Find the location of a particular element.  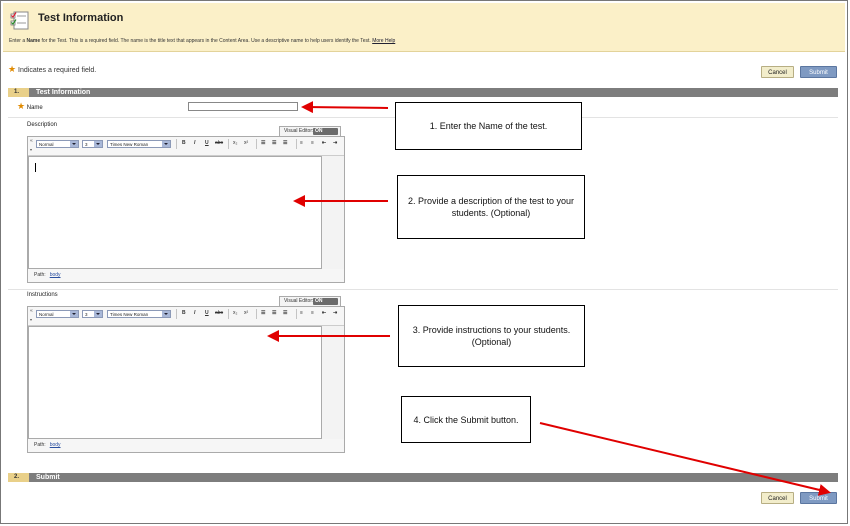

arrow-to-submit-button is located at coordinates (685, 459).